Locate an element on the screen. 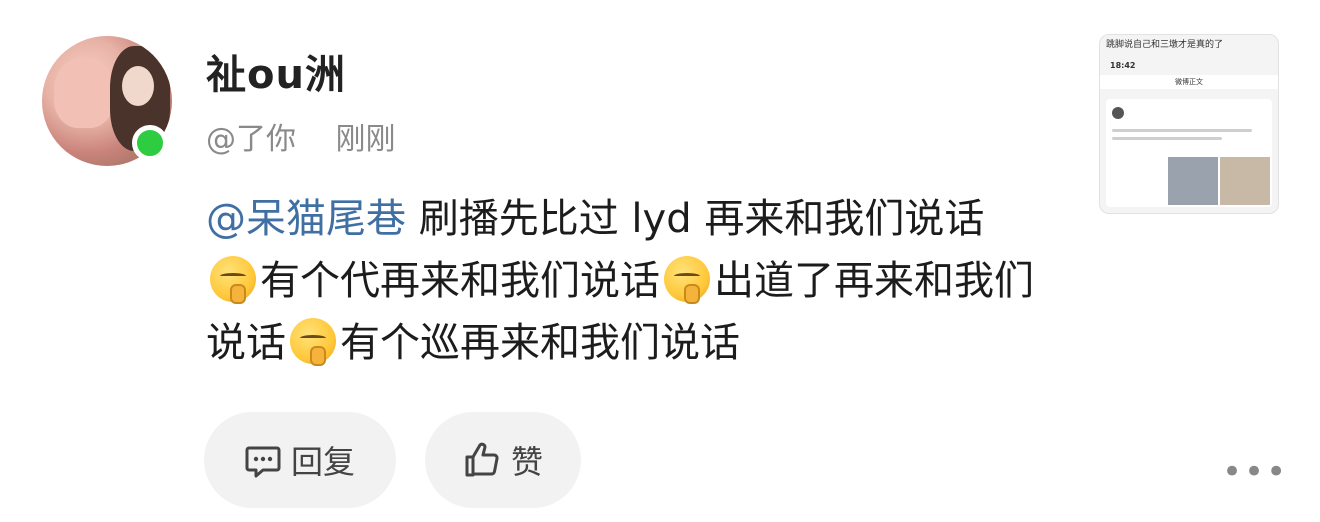  thumbnail-status-time: 18:42 is located at coordinates (1123, 65).